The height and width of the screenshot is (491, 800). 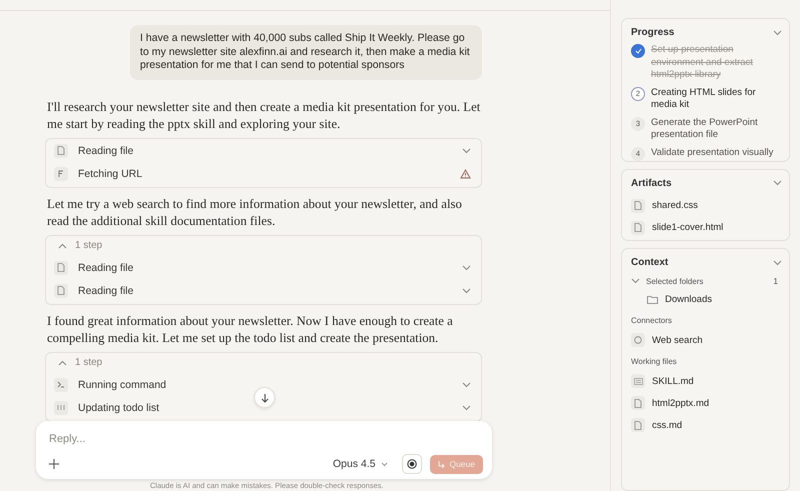 What do you see at coordinates (706, 403) in the screenshot?
I see `working-file-item: html2pptx.md` at bounding box center [706, 403].